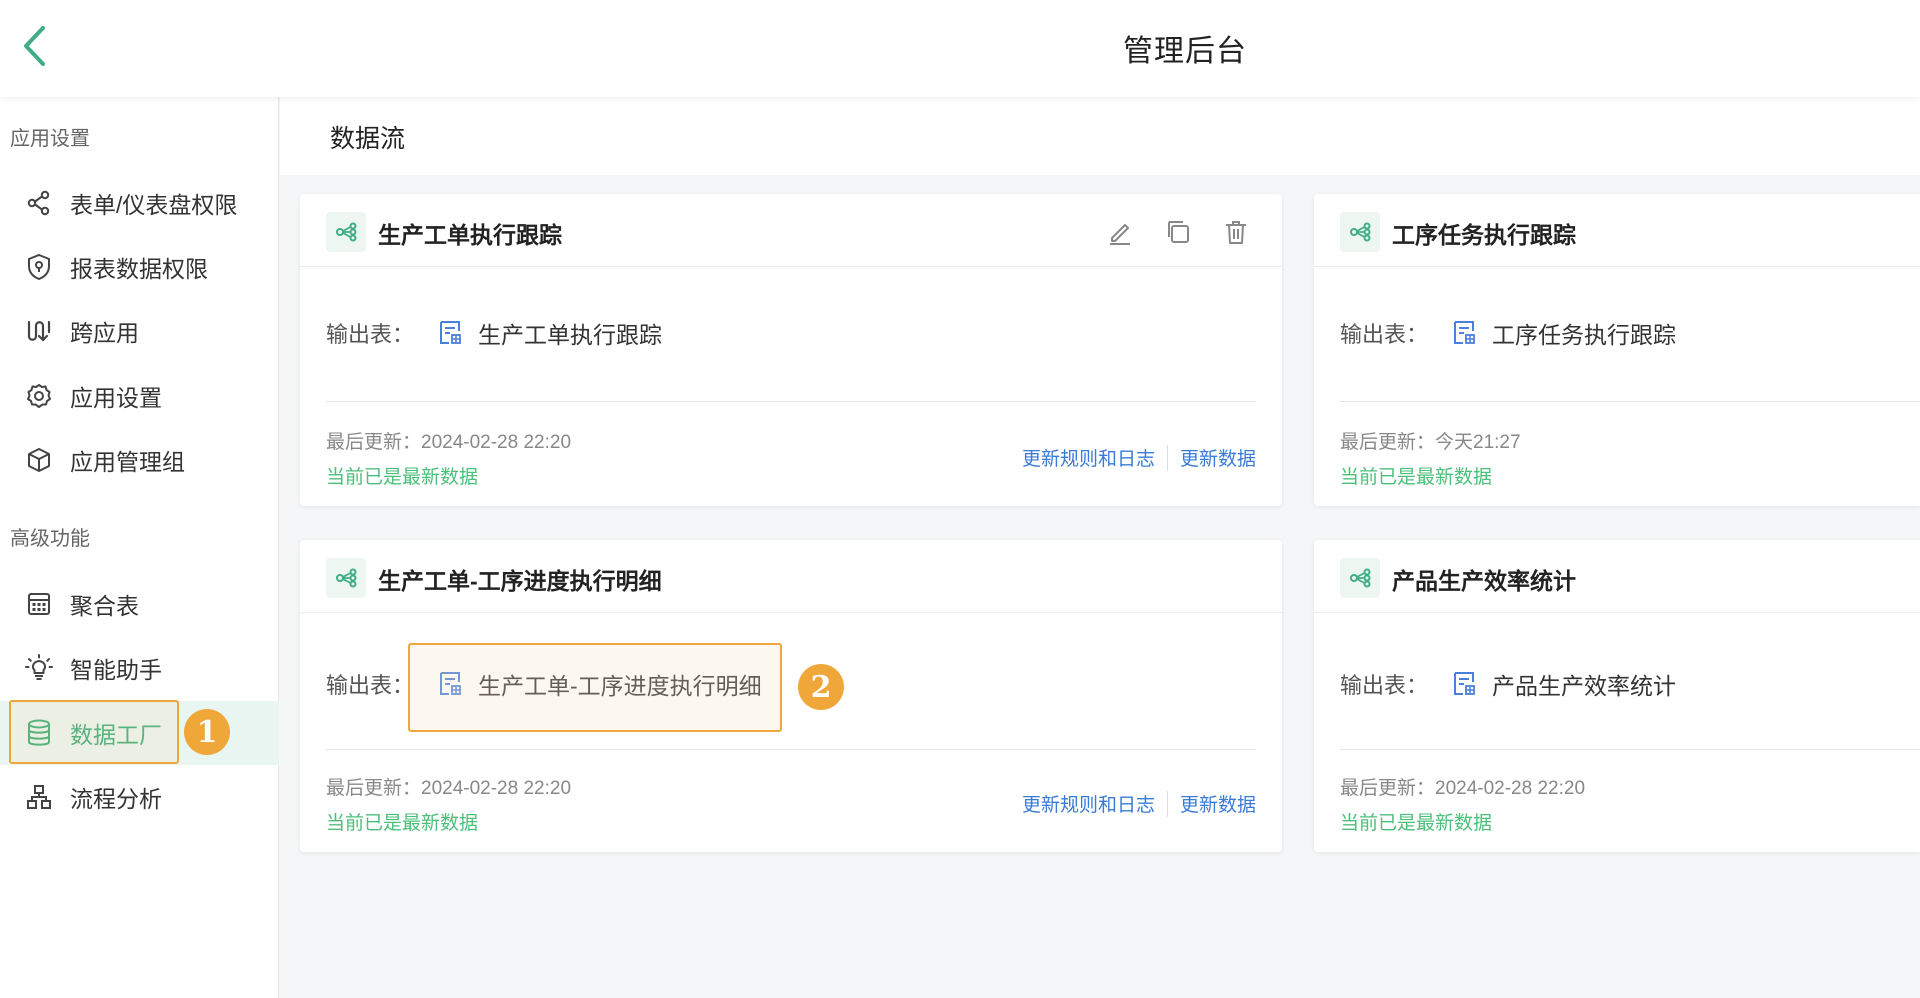 The width and height of the screenshot is (1920, 998). I want to click on sidebar: 应用设置 表单/仪表盘权限 报表数据权限 跨应用 应用设置 应用管理组 高级功能, so click(139, 547).